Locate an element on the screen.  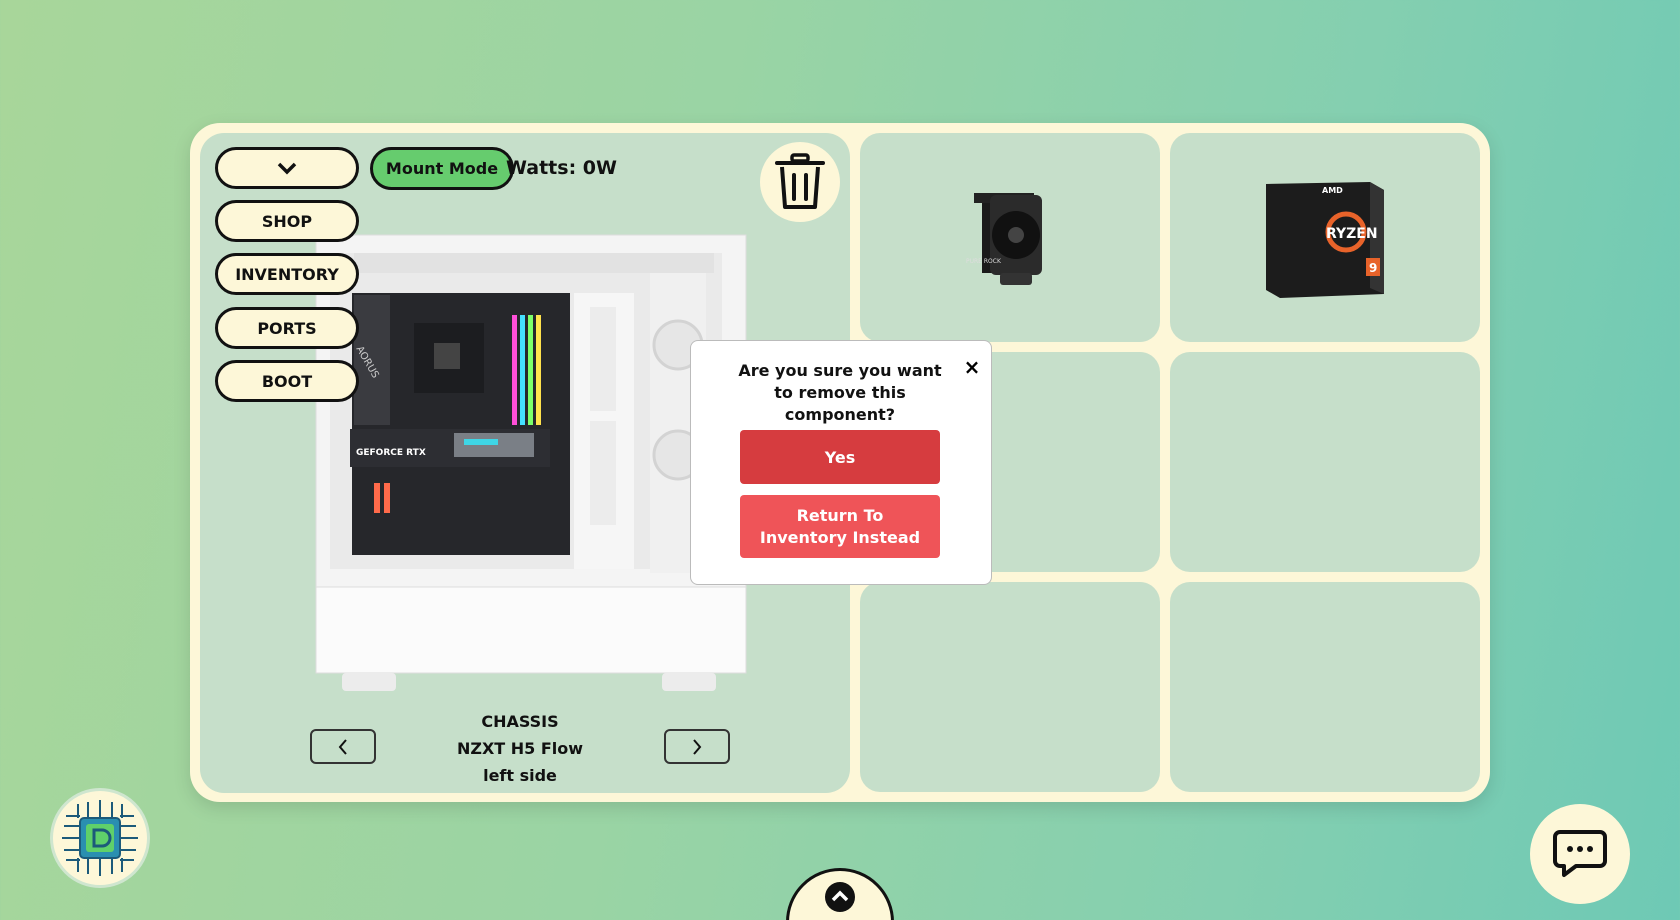
chassis-image: AORUS GEFORCE RTX is located at coordinates (531, 462).